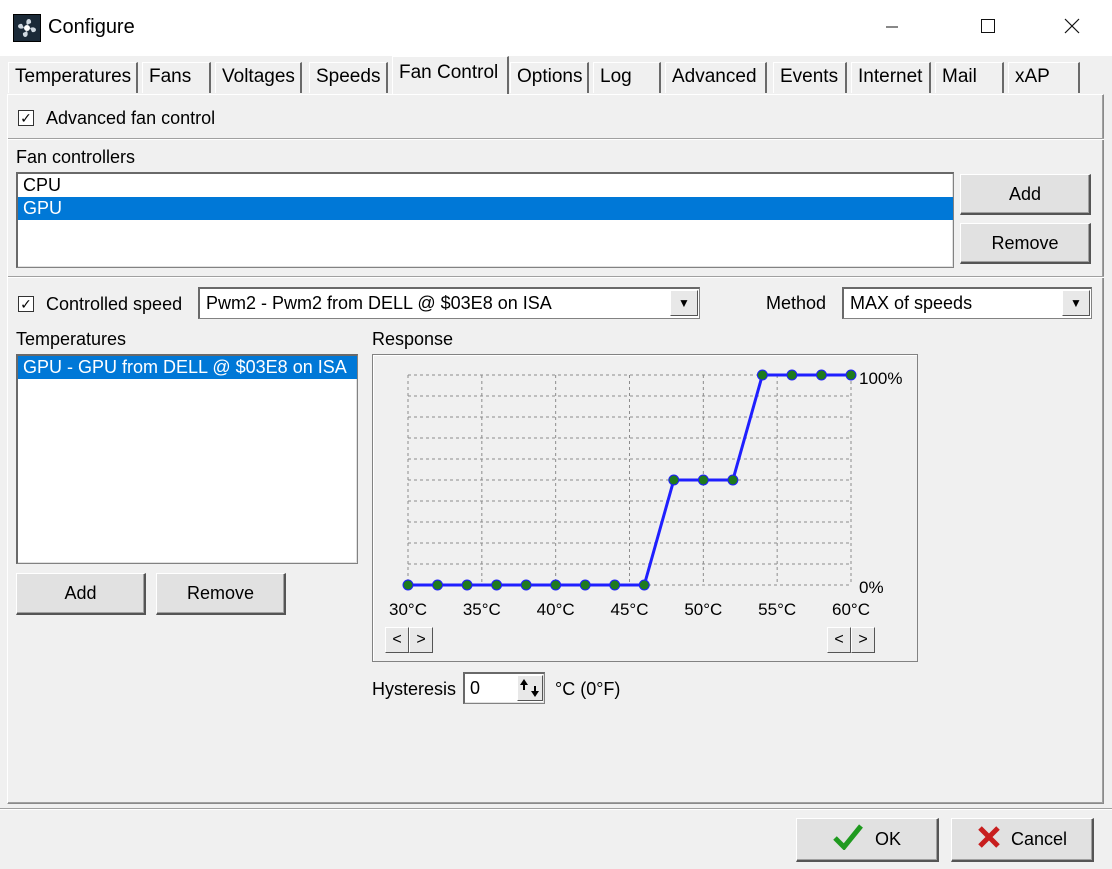 This screenshot has height=869, width=1112. I want to click on tab-speeds: Speeds, so click(348, 77).